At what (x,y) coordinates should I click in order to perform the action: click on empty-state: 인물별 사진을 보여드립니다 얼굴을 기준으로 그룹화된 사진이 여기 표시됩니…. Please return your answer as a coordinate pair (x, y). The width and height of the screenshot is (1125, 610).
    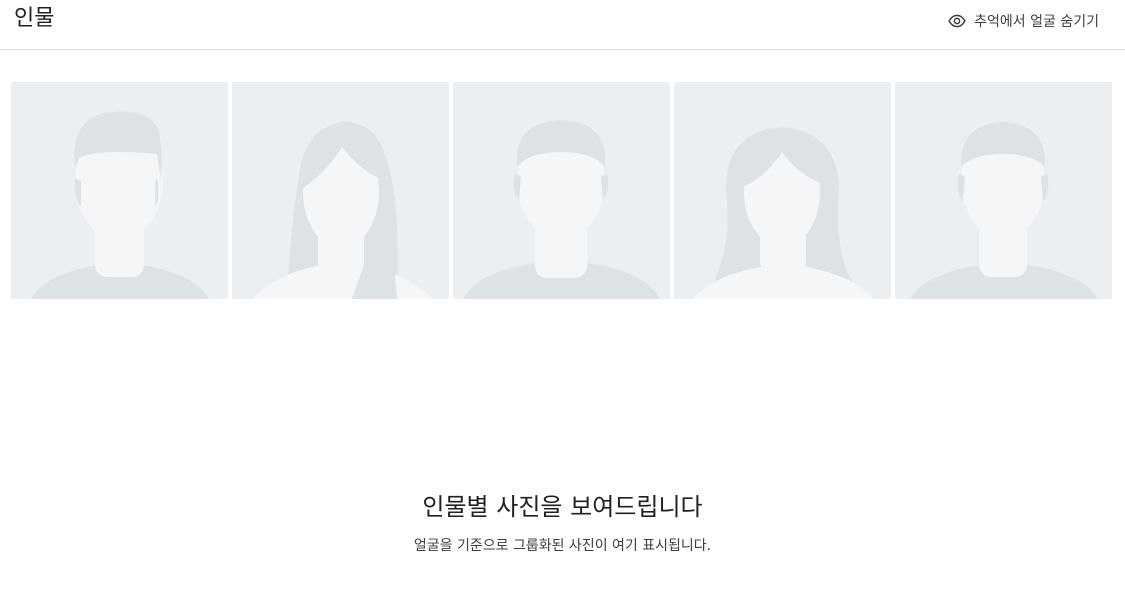
    Looking at the image, I should click on (562, 524).